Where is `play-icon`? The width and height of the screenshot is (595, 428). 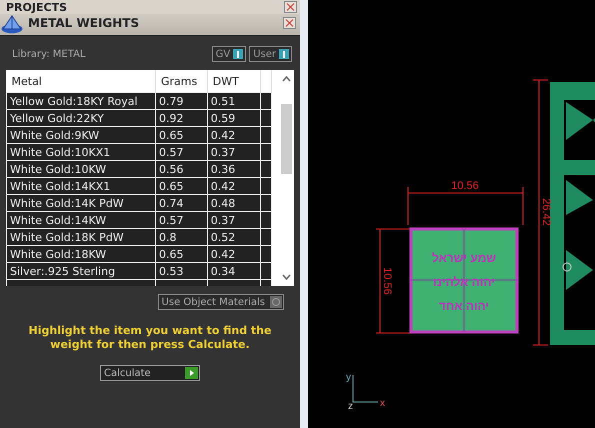 play-icon is located at coordinates (191, 373).